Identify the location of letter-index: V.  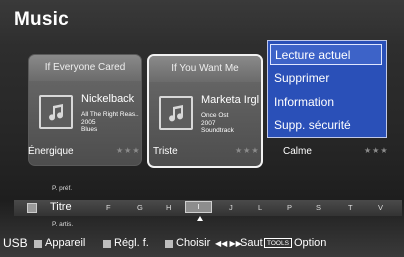
(380, 207).